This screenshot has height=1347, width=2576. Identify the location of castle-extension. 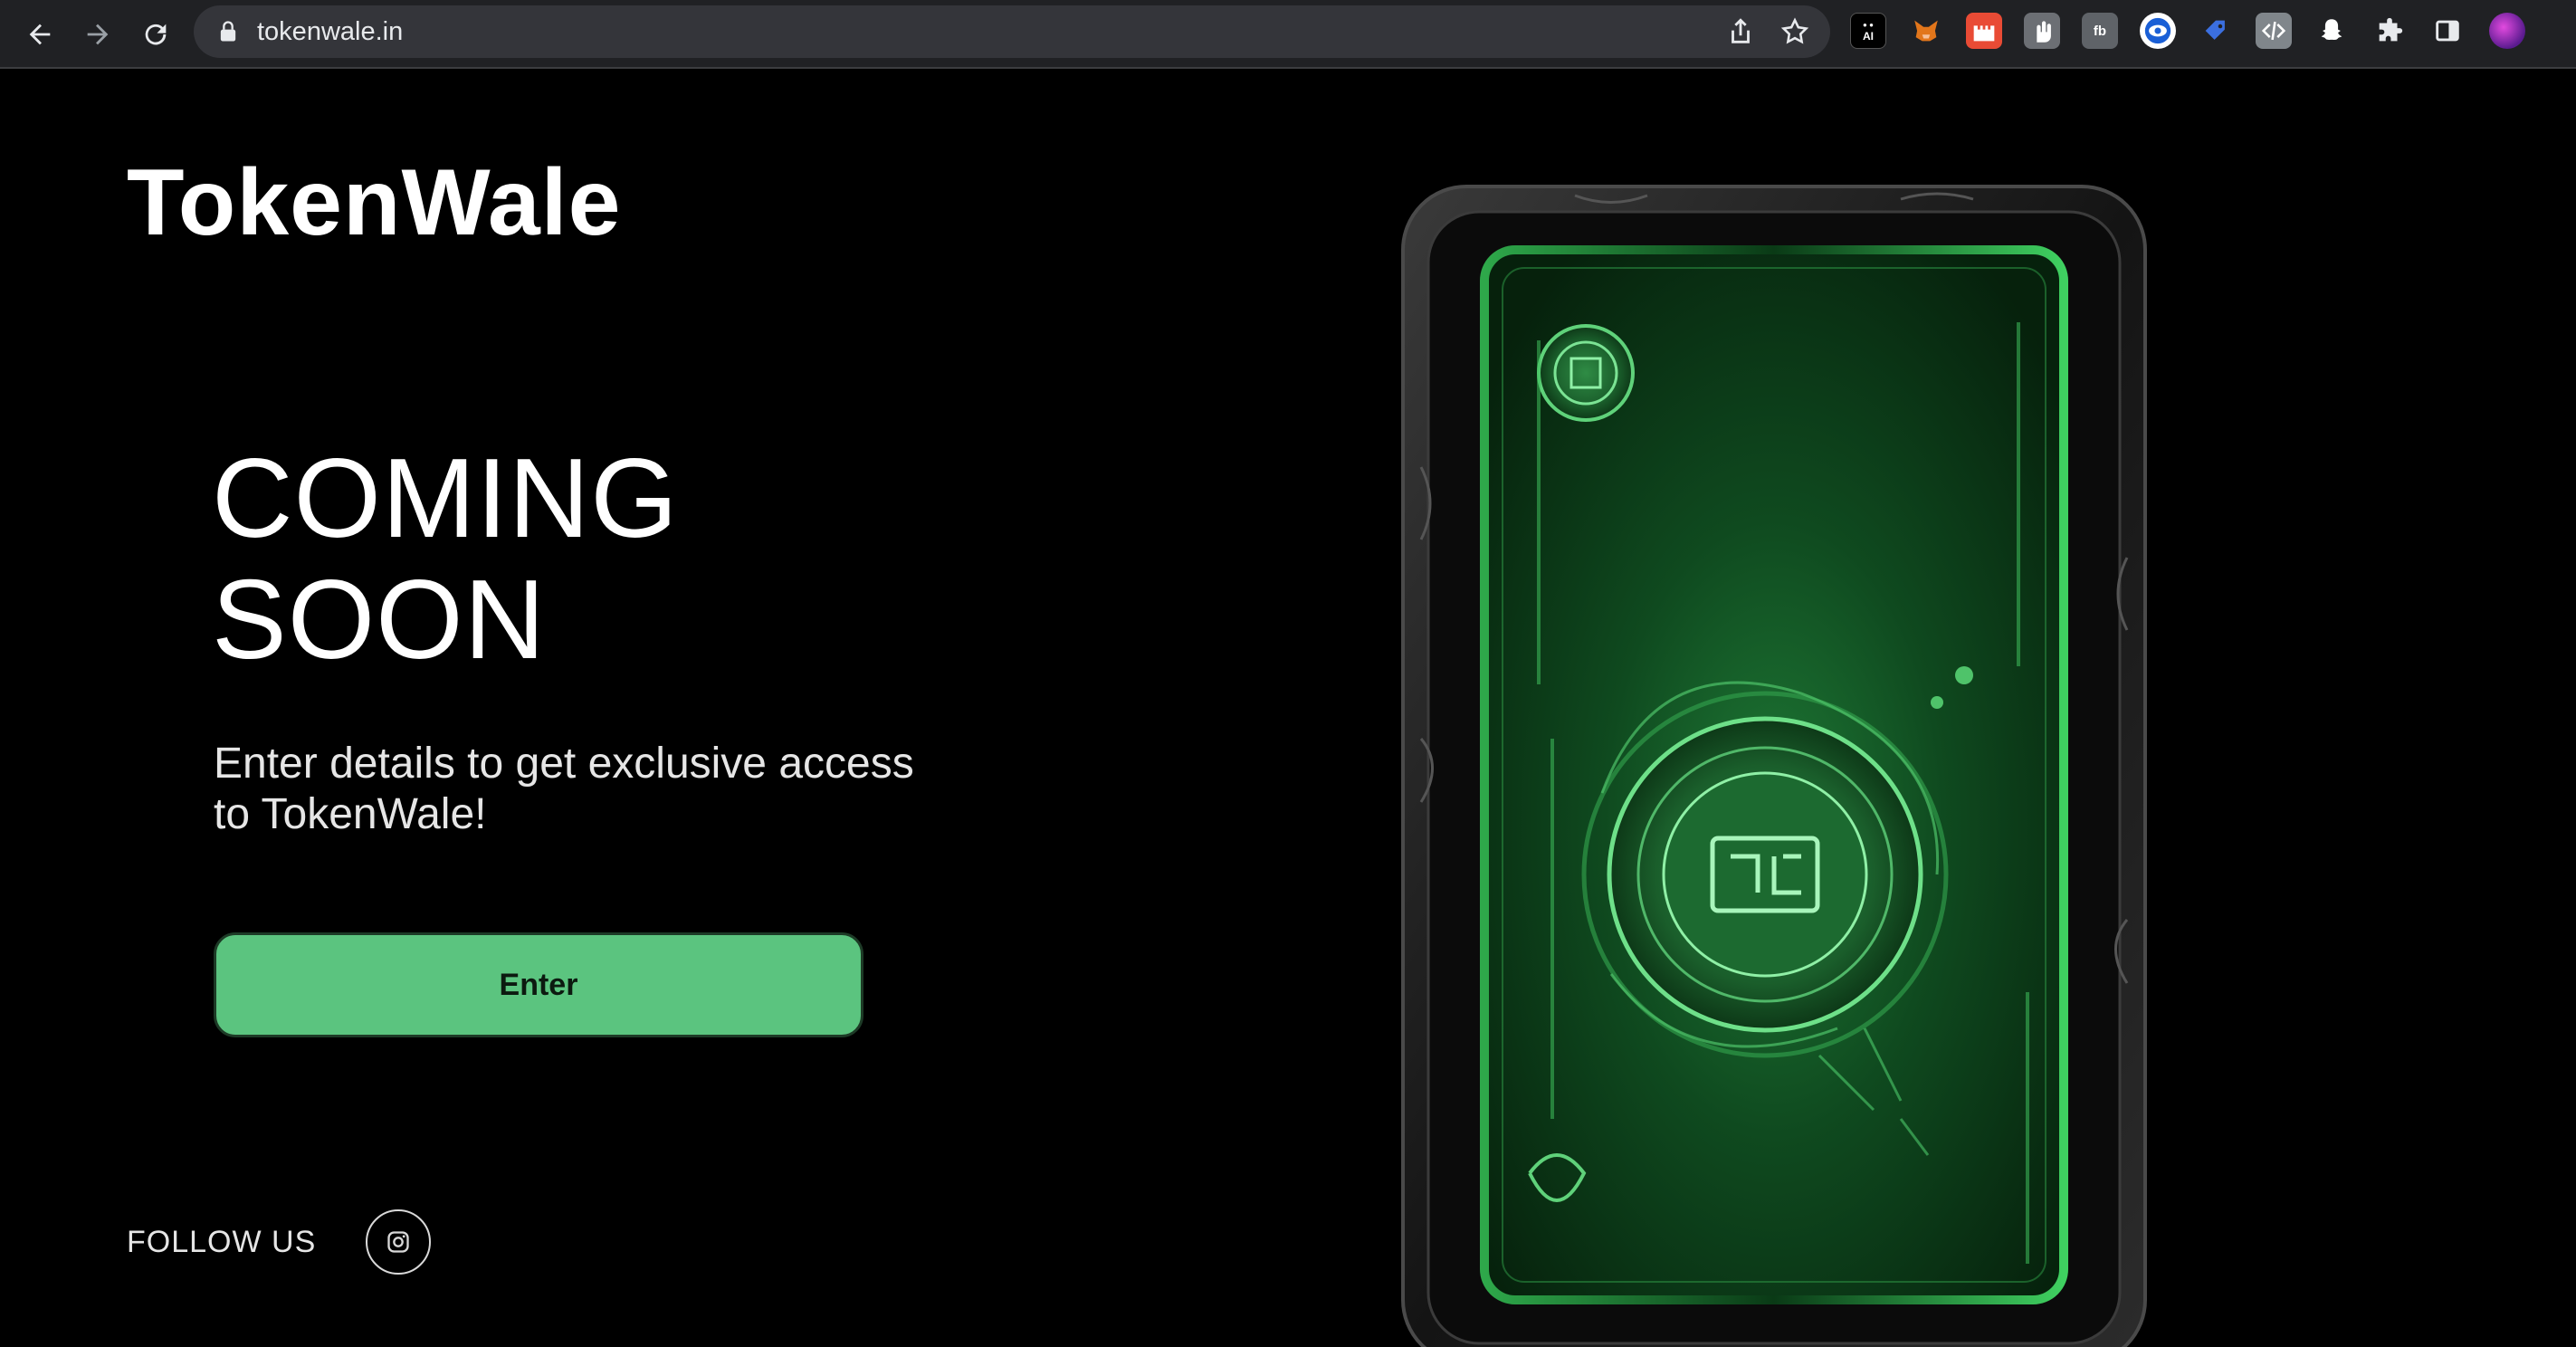
(1984, 31).